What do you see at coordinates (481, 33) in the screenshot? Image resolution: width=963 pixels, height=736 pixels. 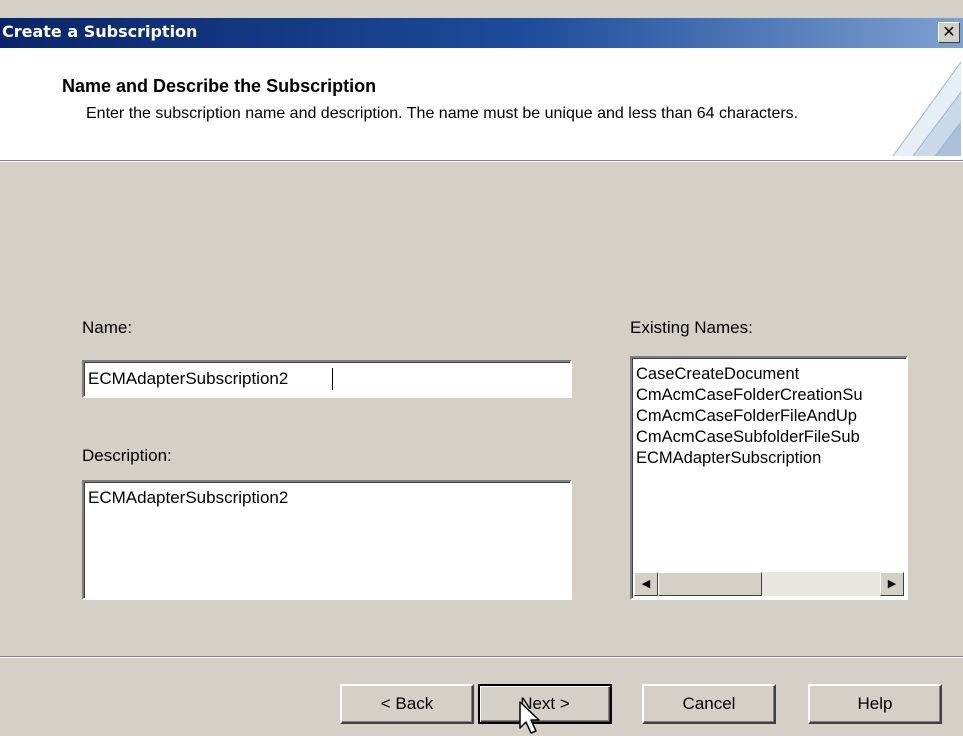 I see `title-bar: Create a Subscription ✕` at bounding box center [481, 33].